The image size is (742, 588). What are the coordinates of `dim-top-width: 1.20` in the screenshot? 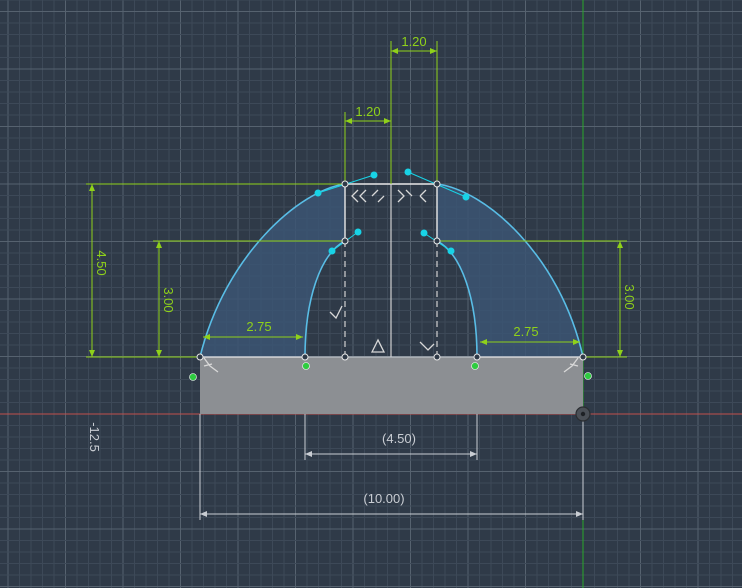 It's located at (413, 41).